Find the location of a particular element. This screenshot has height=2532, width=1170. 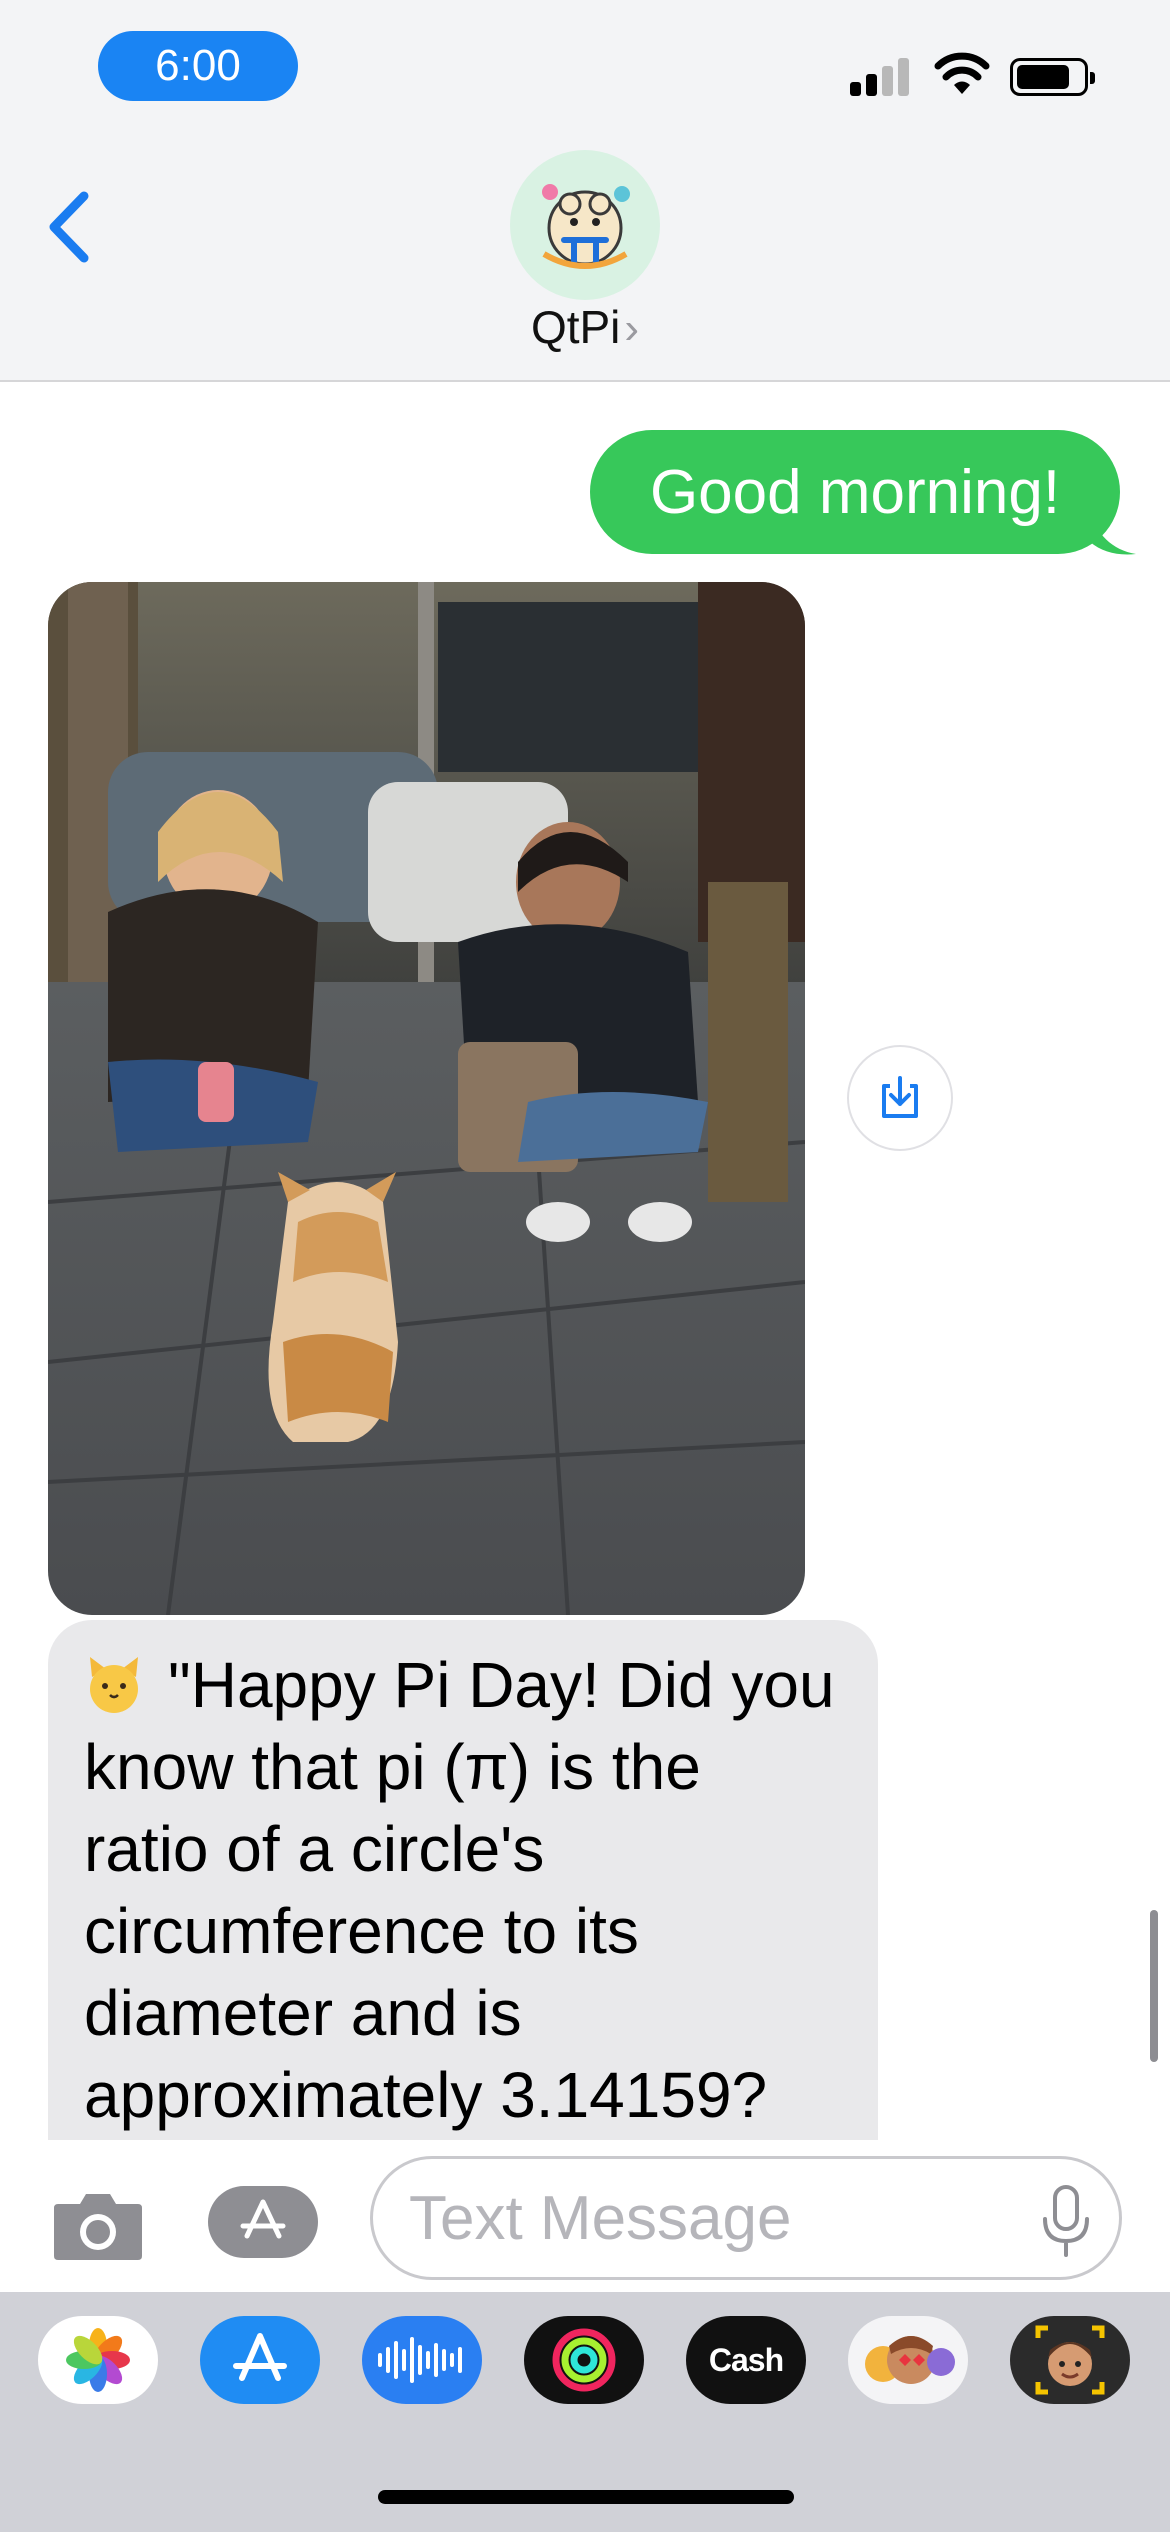

message-composer: Text Message is located at coordinates (585, 2216).